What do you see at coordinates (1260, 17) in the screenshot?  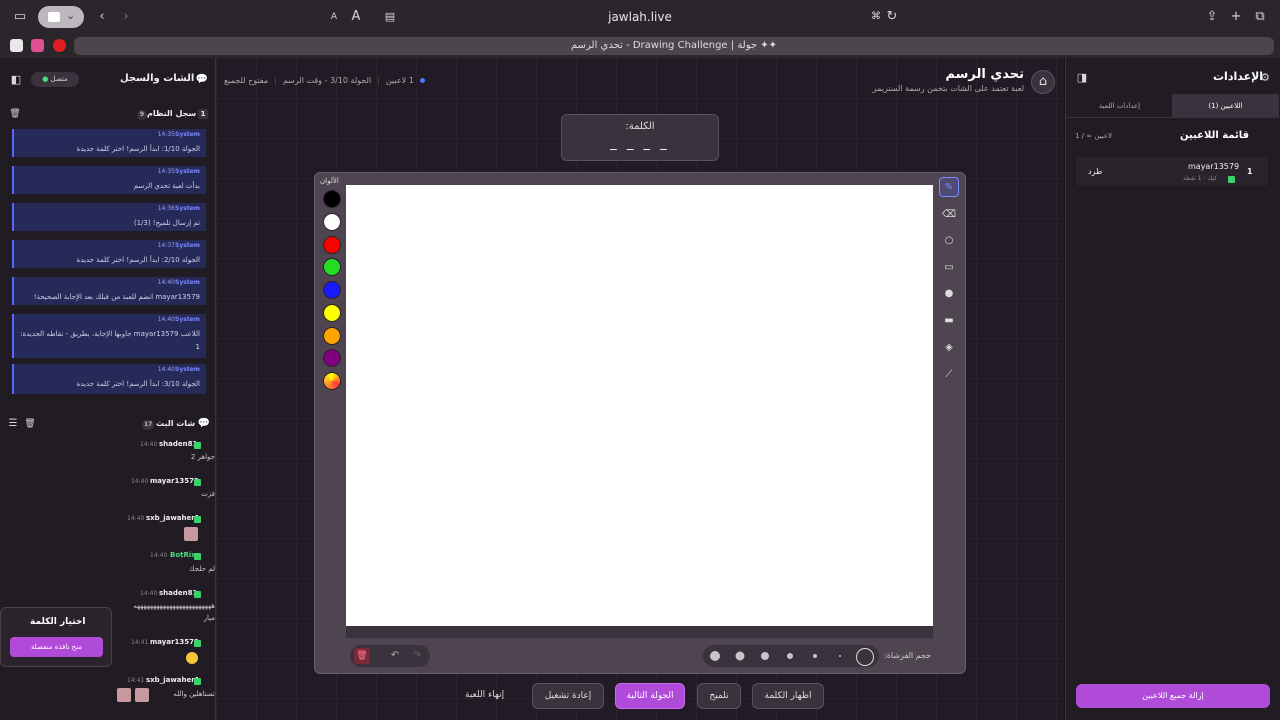 I see `tabs-overview-icon: ⧉` at bounding box center [1260, 17].